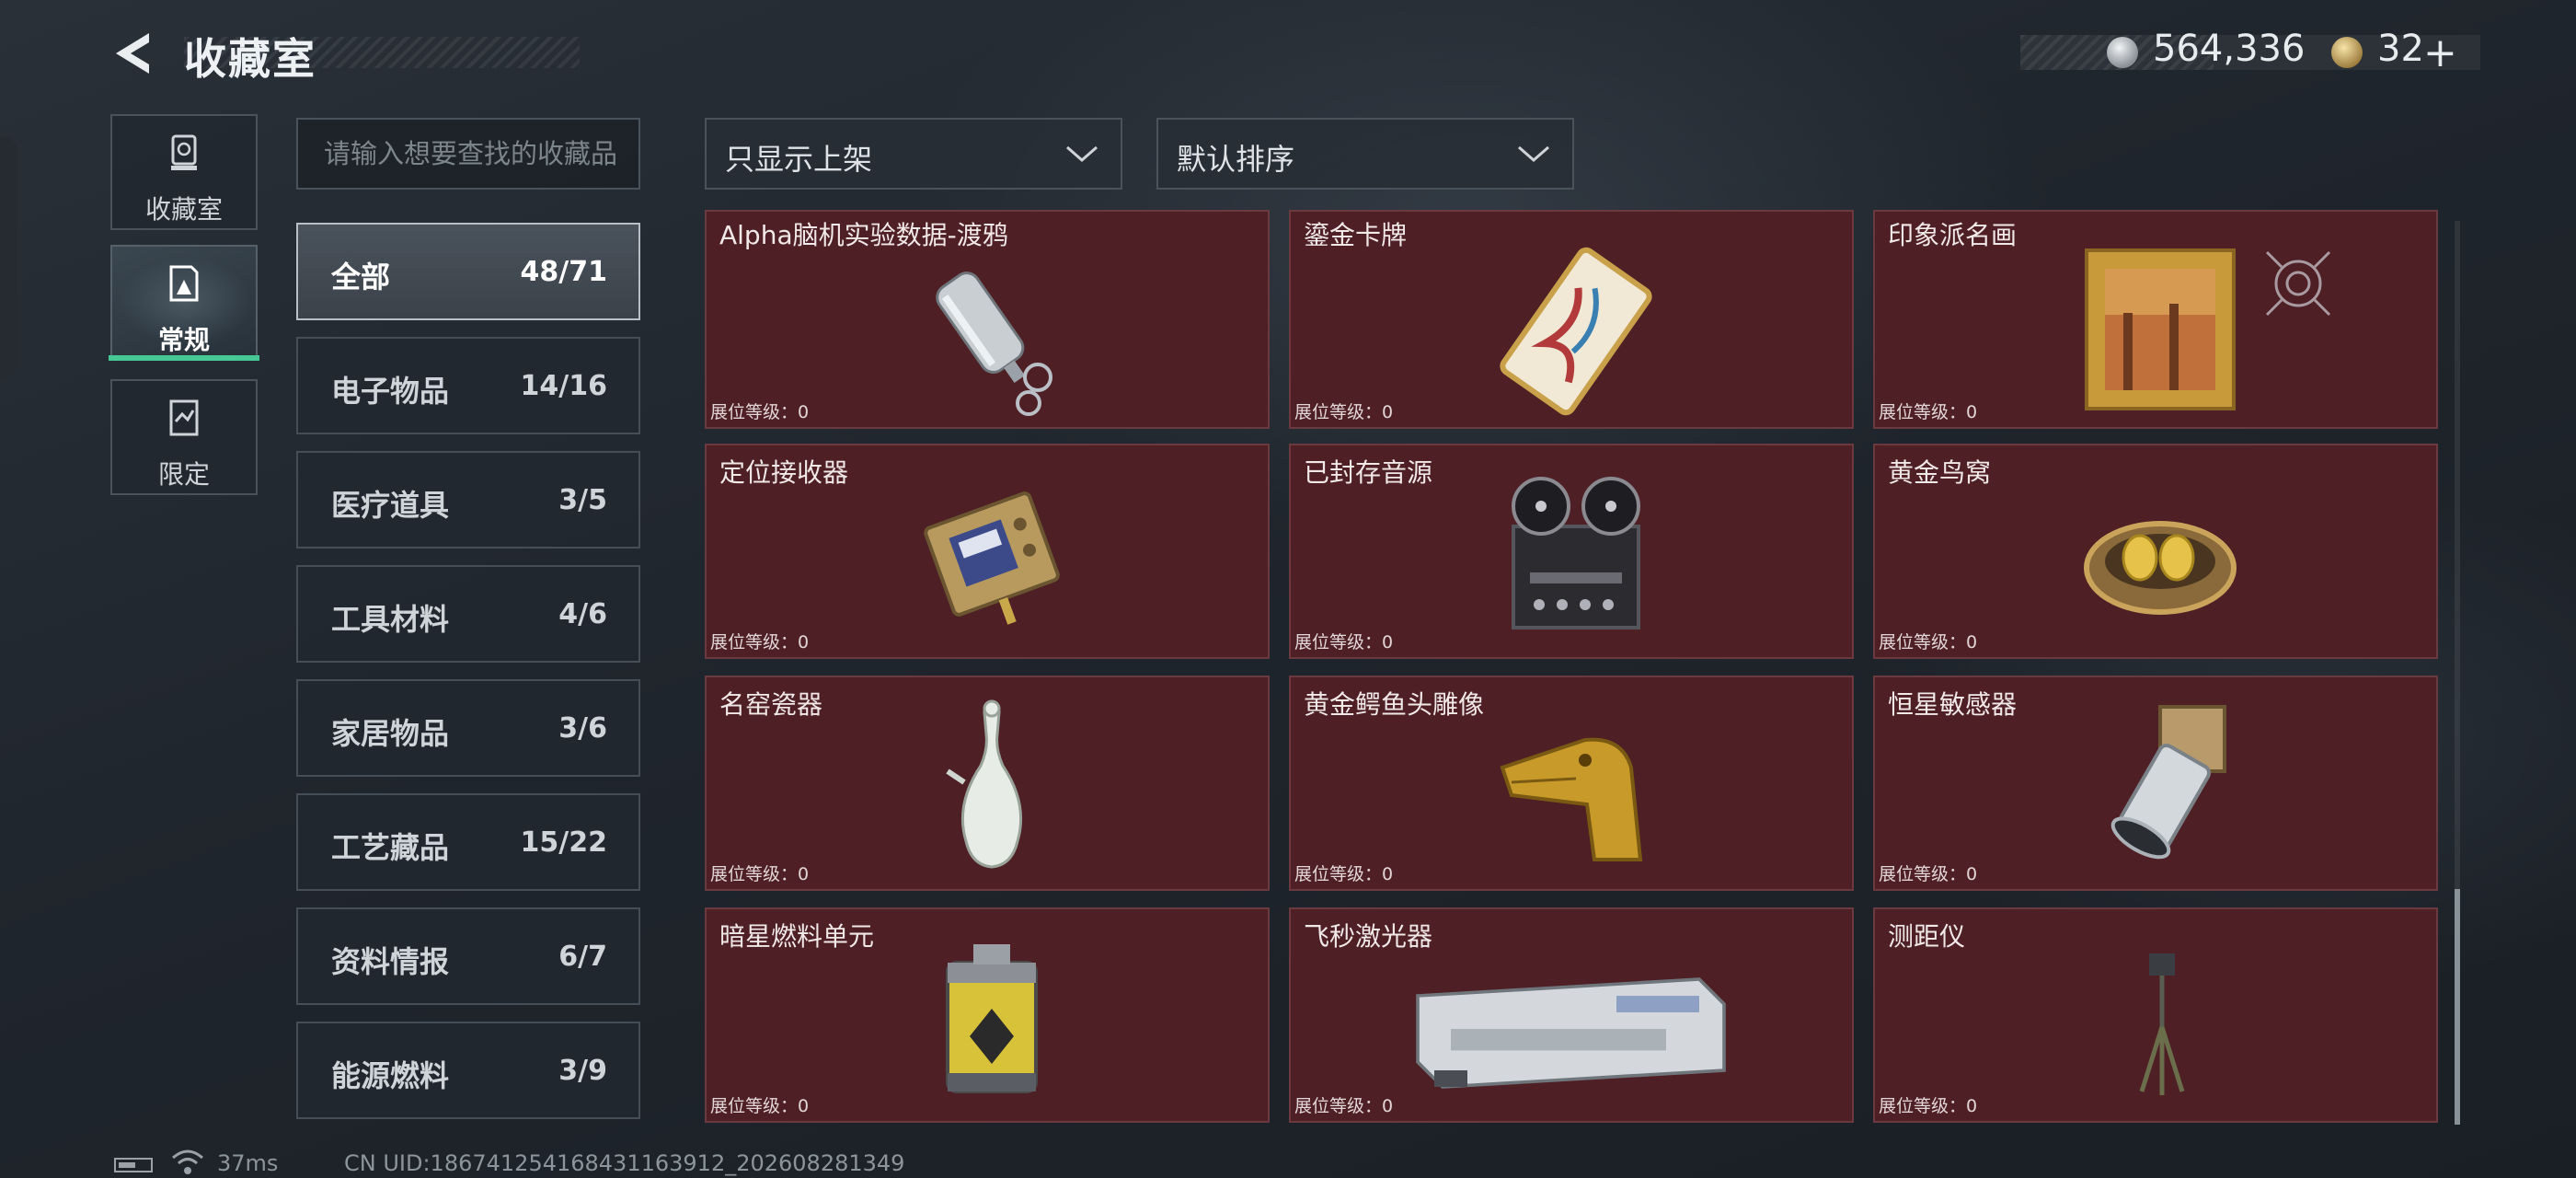  Describe the element at coordinates (2457, 1007) in the screenshot. I see `scrollbar-thumb` at that location.